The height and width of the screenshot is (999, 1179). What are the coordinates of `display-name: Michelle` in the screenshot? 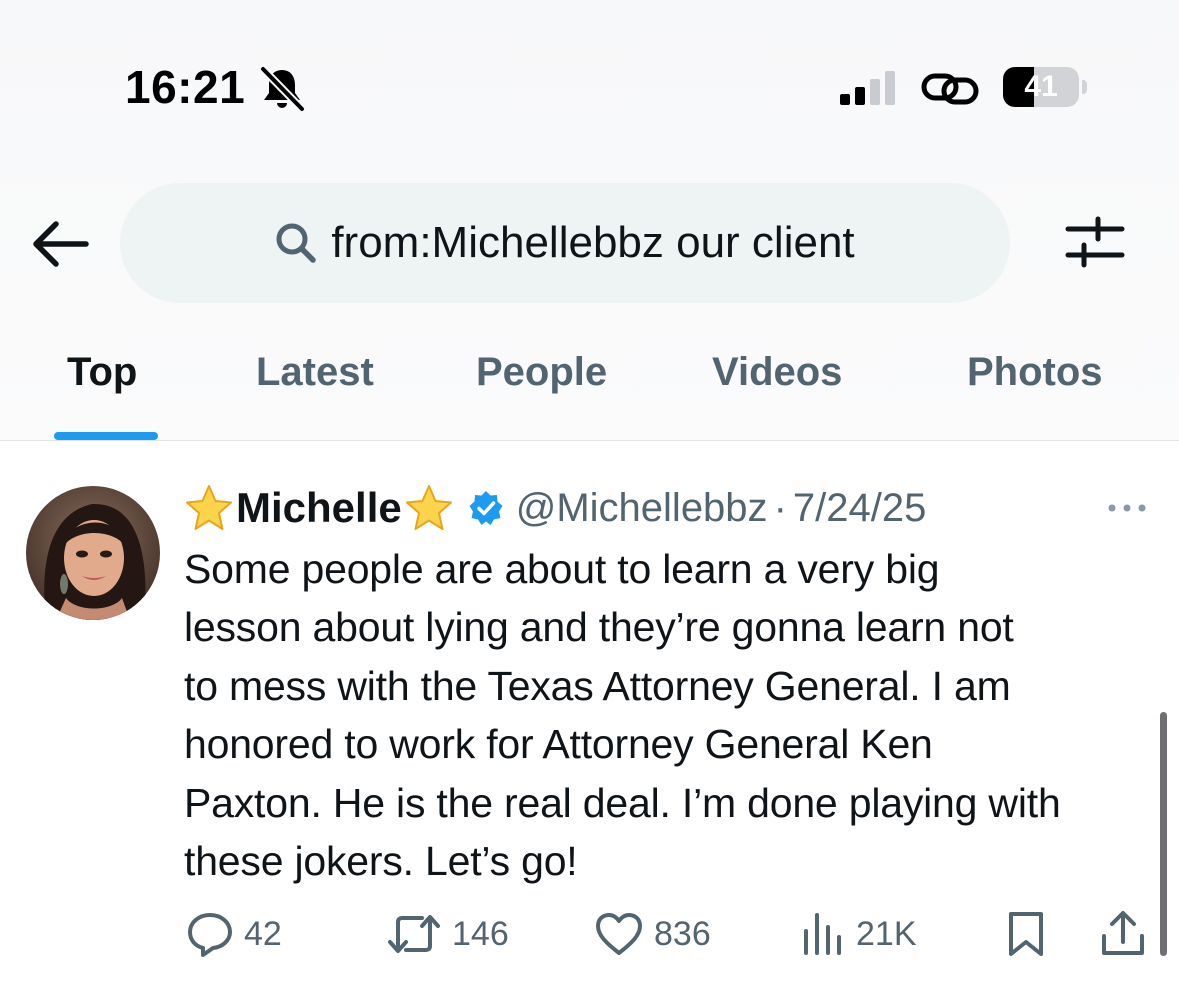 It's located at (319, 508).